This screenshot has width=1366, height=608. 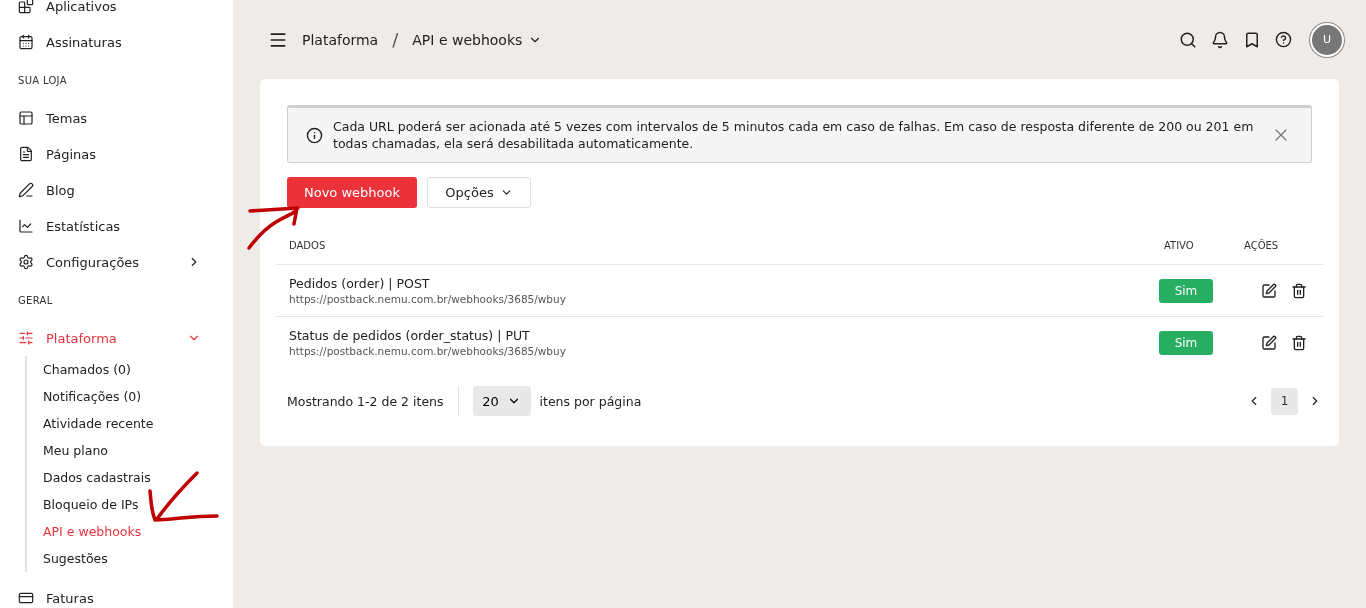 I want to click on section-heading: SUA LOJA, so click(x=42, y=80).